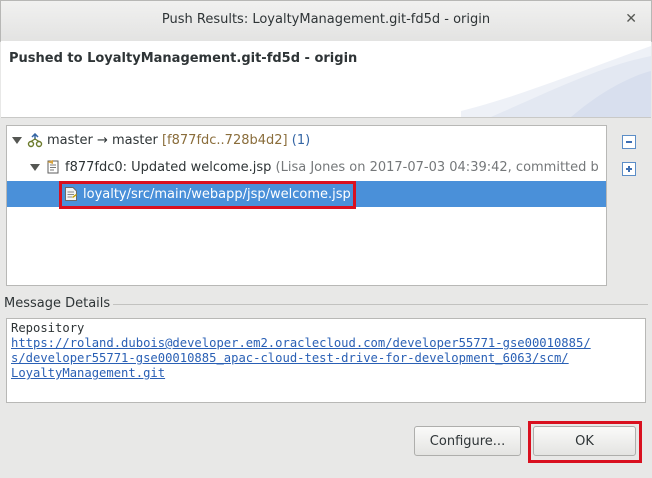  I want to click on close-icon: ✕, so click(631, 19).